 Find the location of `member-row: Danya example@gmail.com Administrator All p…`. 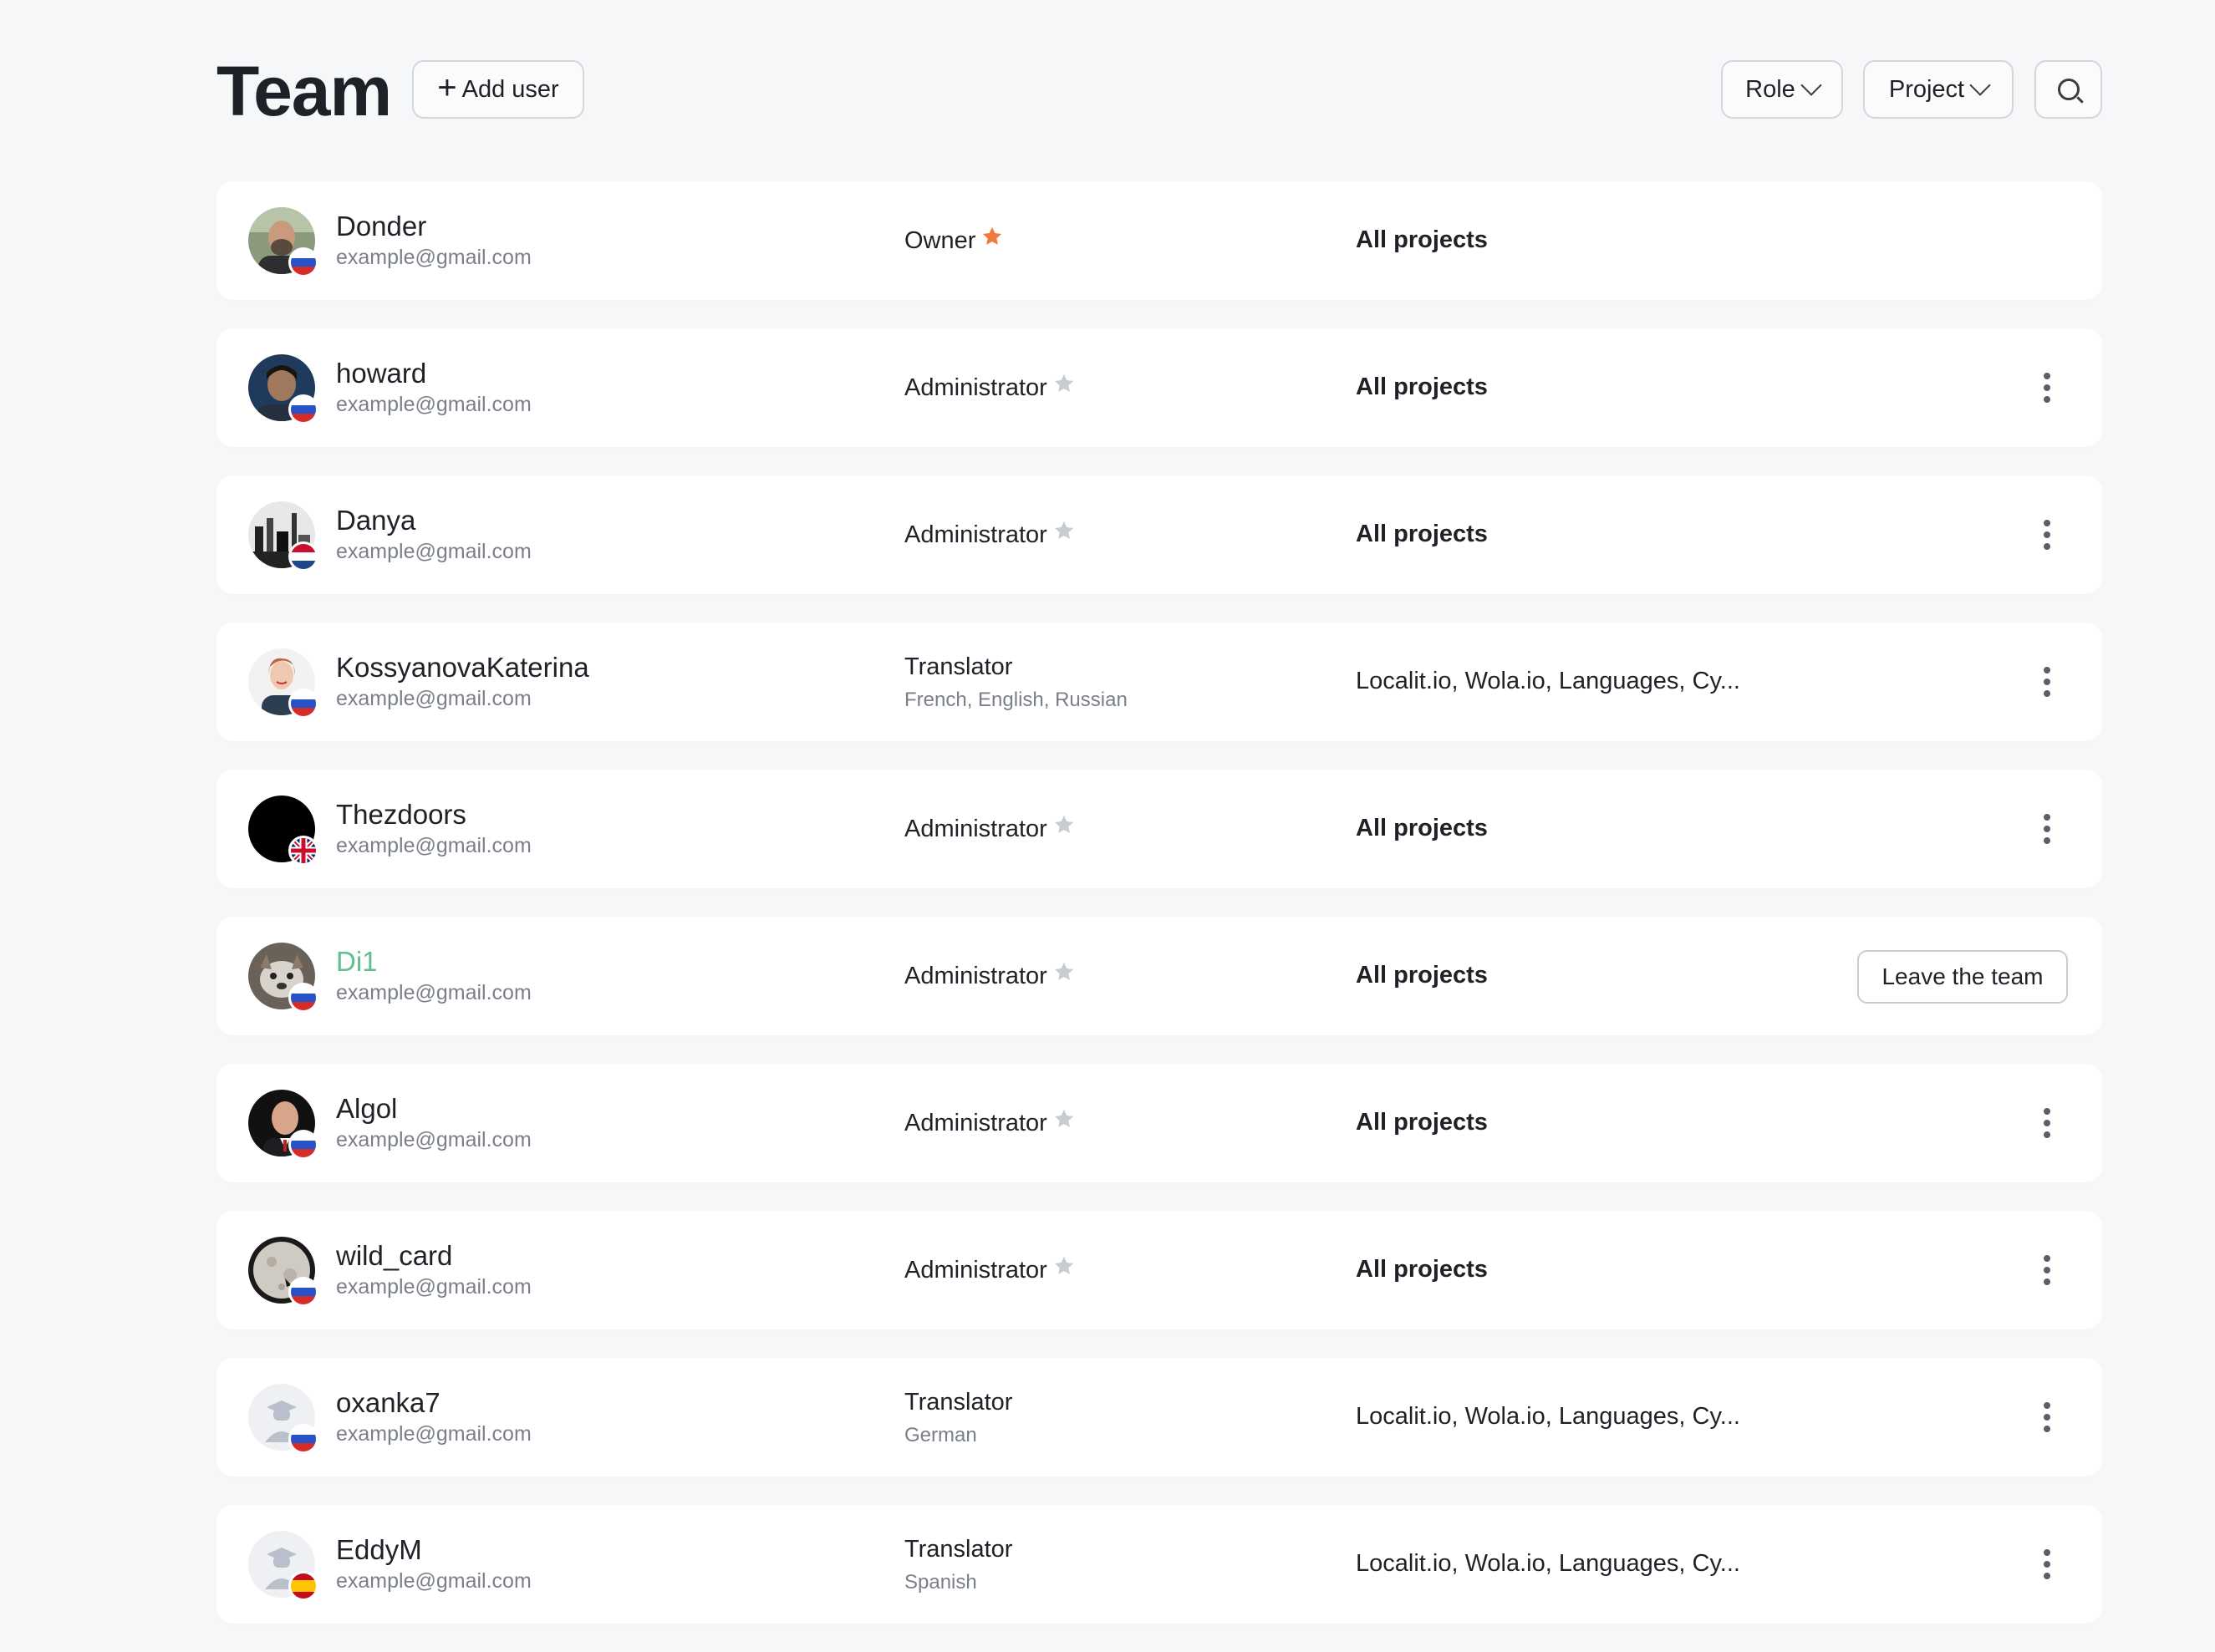

member-row: Danya example@gmail.com Administrator All p… is located at coordinates (1159, 535).